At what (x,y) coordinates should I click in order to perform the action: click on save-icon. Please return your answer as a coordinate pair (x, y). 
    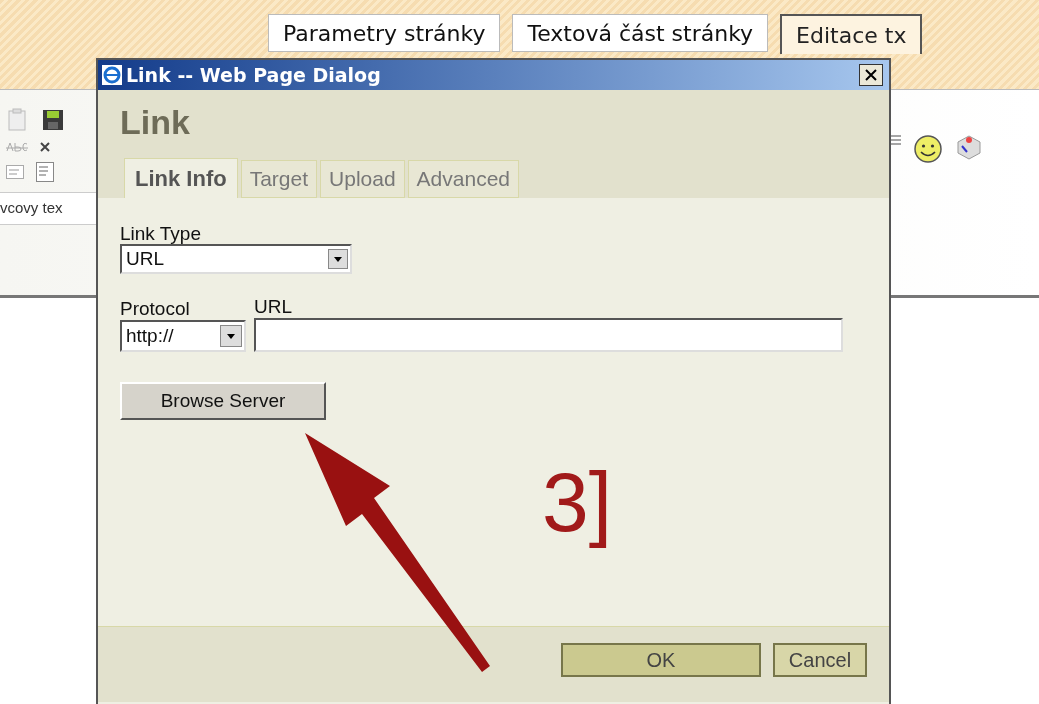
    Looking at the image, I should click on (53, 120).